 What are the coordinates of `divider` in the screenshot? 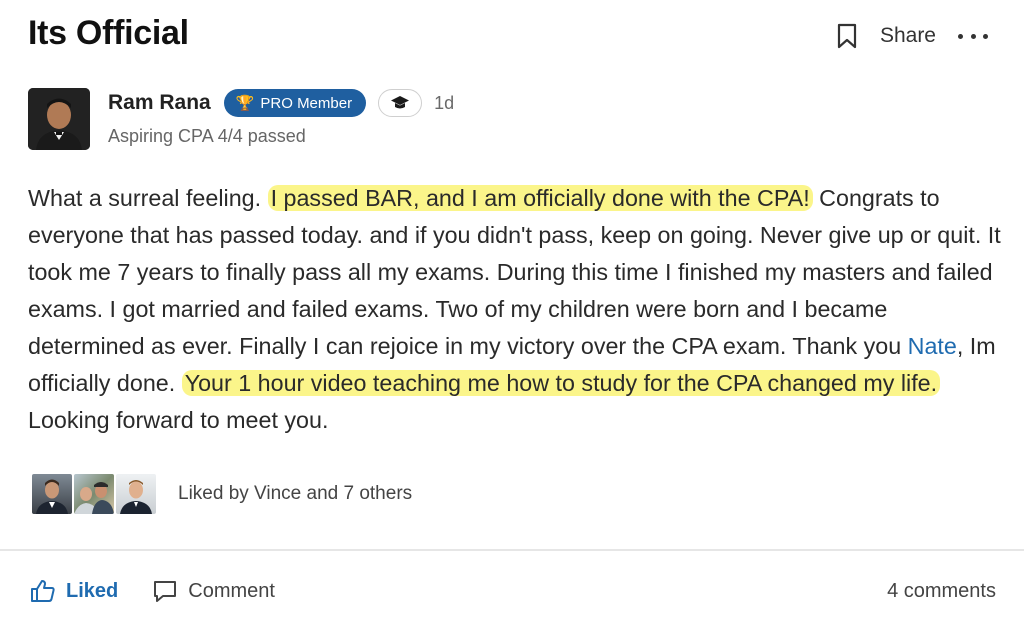 It's located at (512, 550).